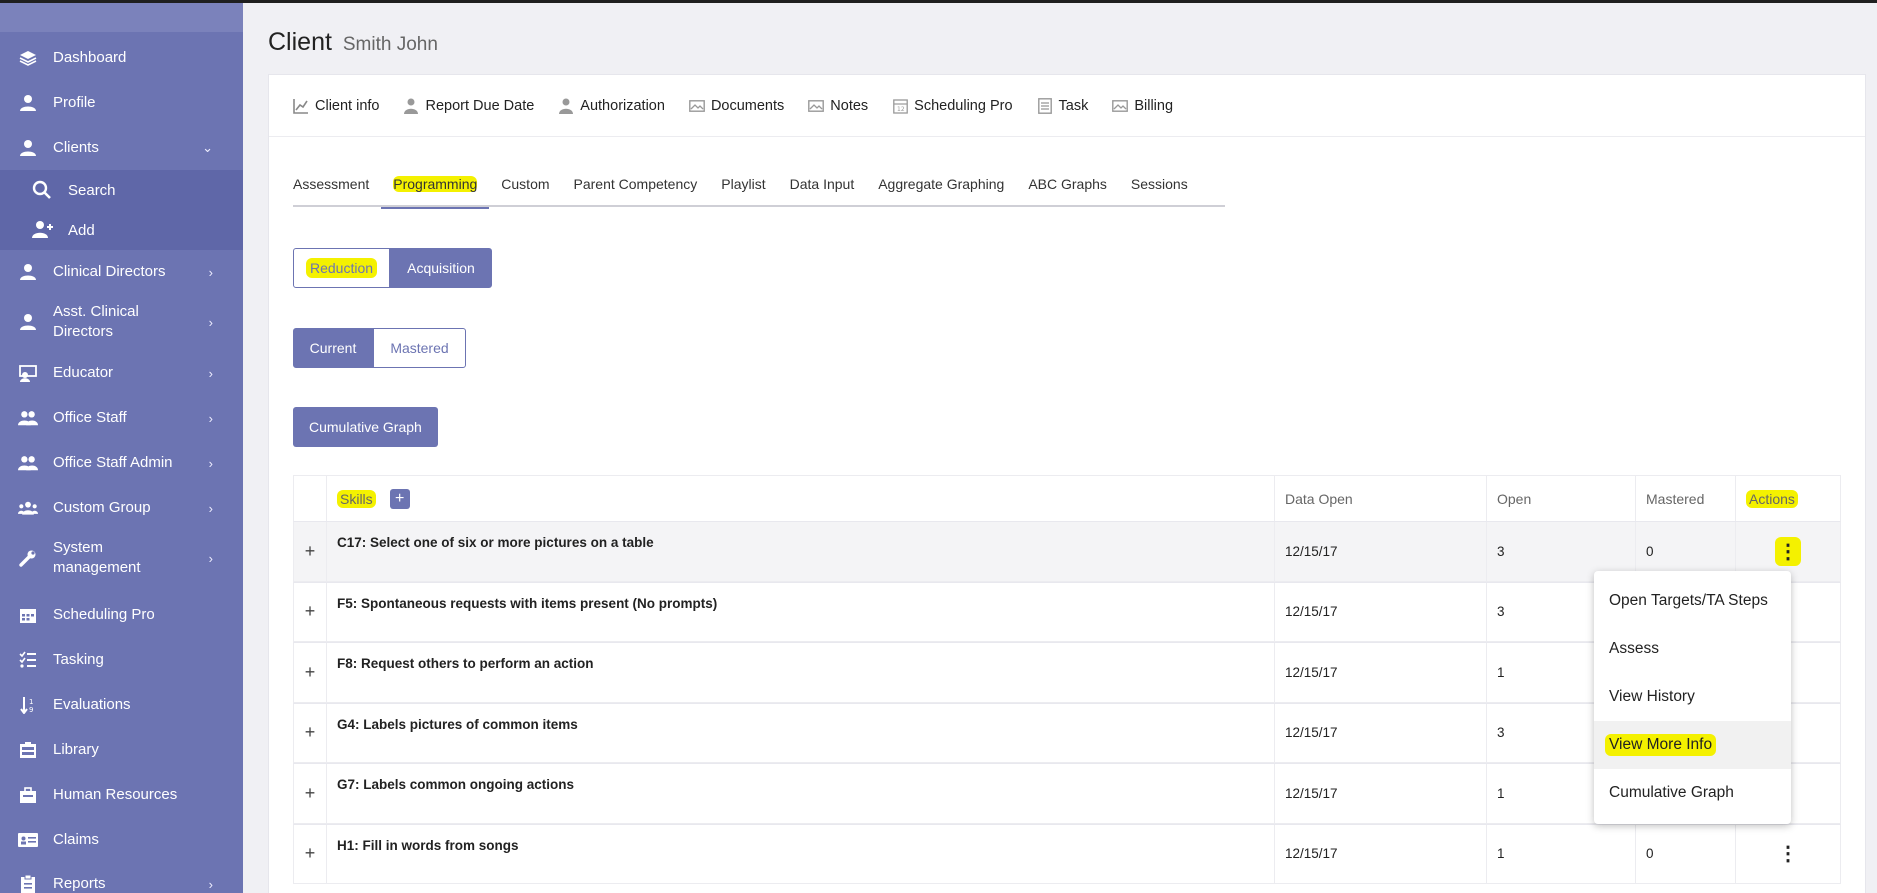 This screenshot has height=893, width=1877. What do you see at coordinates (1788, 498) in the screenshot?
I see `header-actions: Actions` at bounding box center [1788, 498].